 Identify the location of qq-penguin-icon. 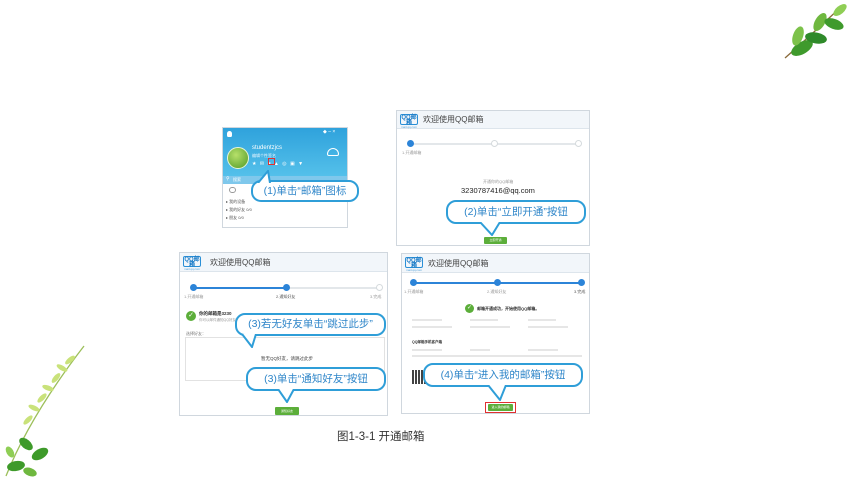
(229, 134).